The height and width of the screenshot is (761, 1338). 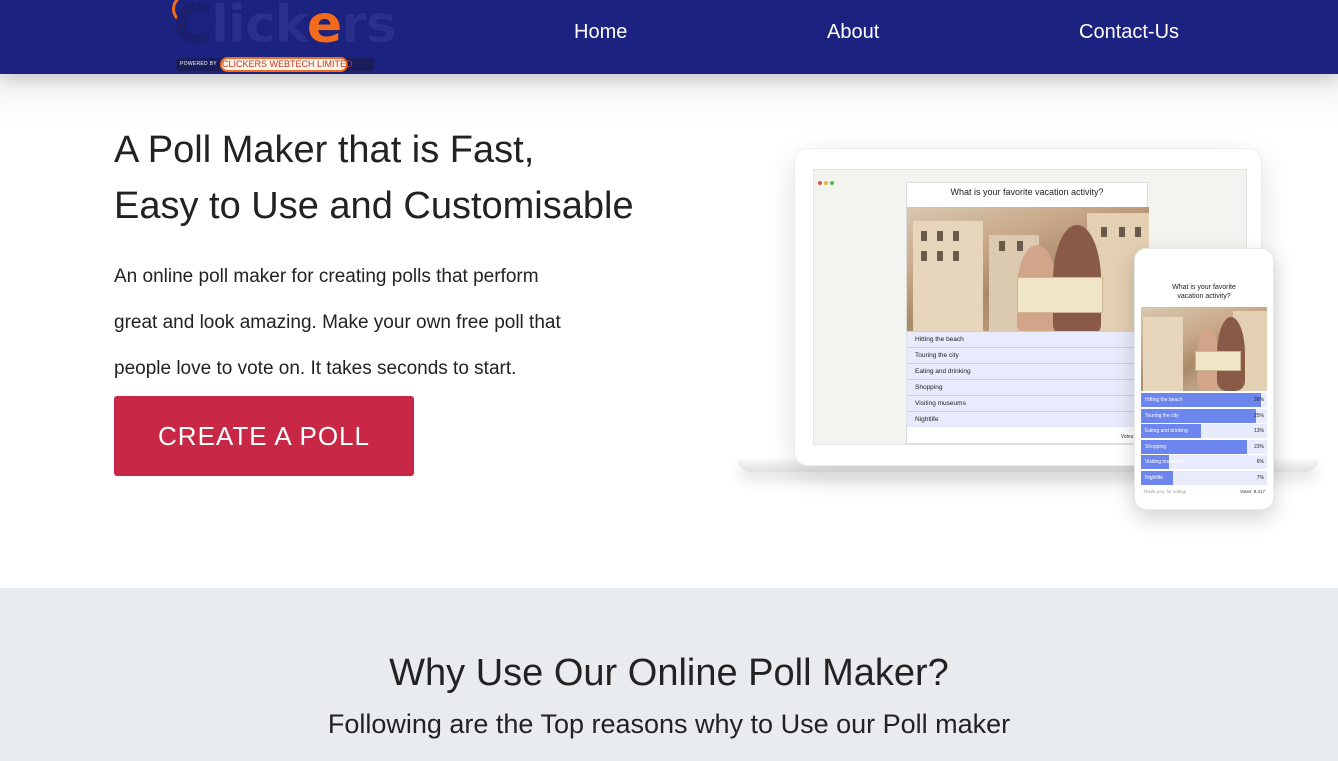 I want to click on phone-result-row: Hitting the beach 26%, so click(x=1204, y=400).